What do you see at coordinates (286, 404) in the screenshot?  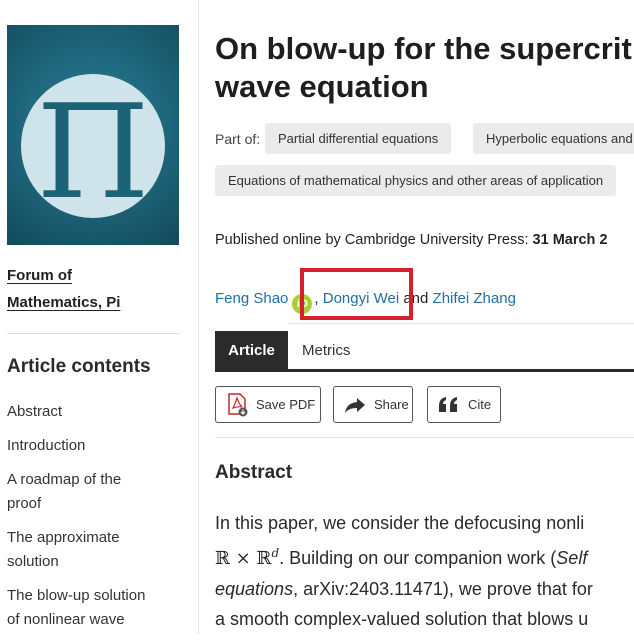 I see `save-pdf-label: Save PDF` at bounding box center [286, 404].